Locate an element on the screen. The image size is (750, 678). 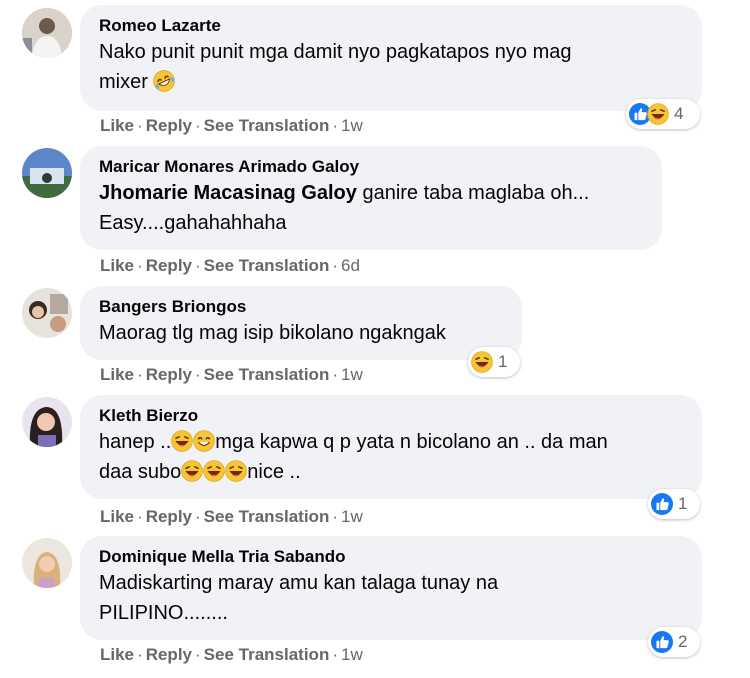
rolling-laugh-emoji-icon is located at coordinates (164, 81).